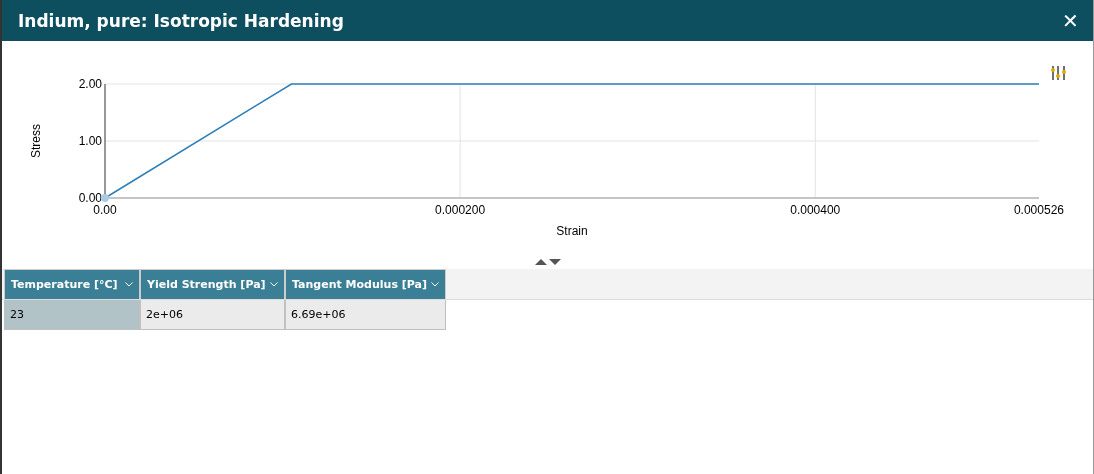 This screenshot has width=1094, height=474. Describe the element at coordinates (572, 231) in the screenshot. I see `x-axis-title: Strain` at that location.